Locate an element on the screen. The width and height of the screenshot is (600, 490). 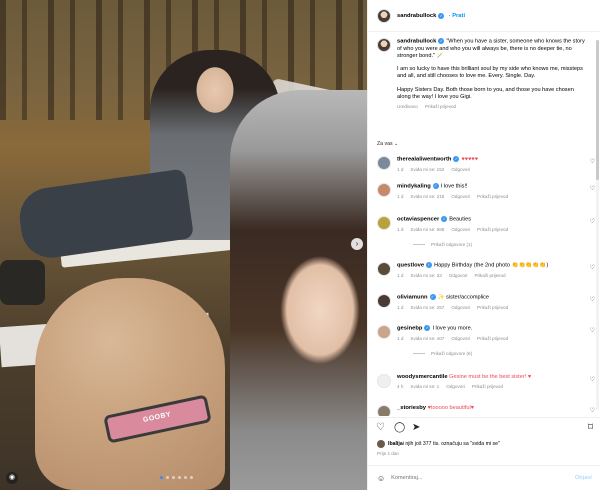
comment-like-count: Sviđa mi se: 152 is located at coordinates (427, 169).